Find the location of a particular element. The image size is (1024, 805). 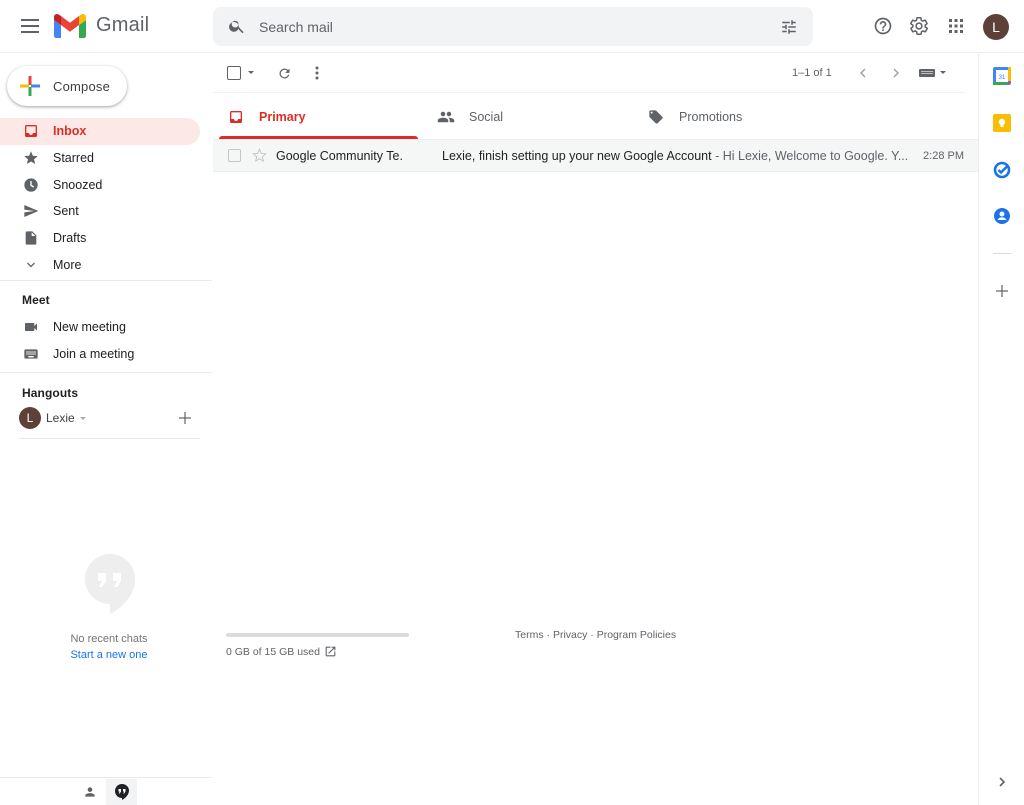

hangouts-user-menu: L Lexie is located at coordinates (52, 418).